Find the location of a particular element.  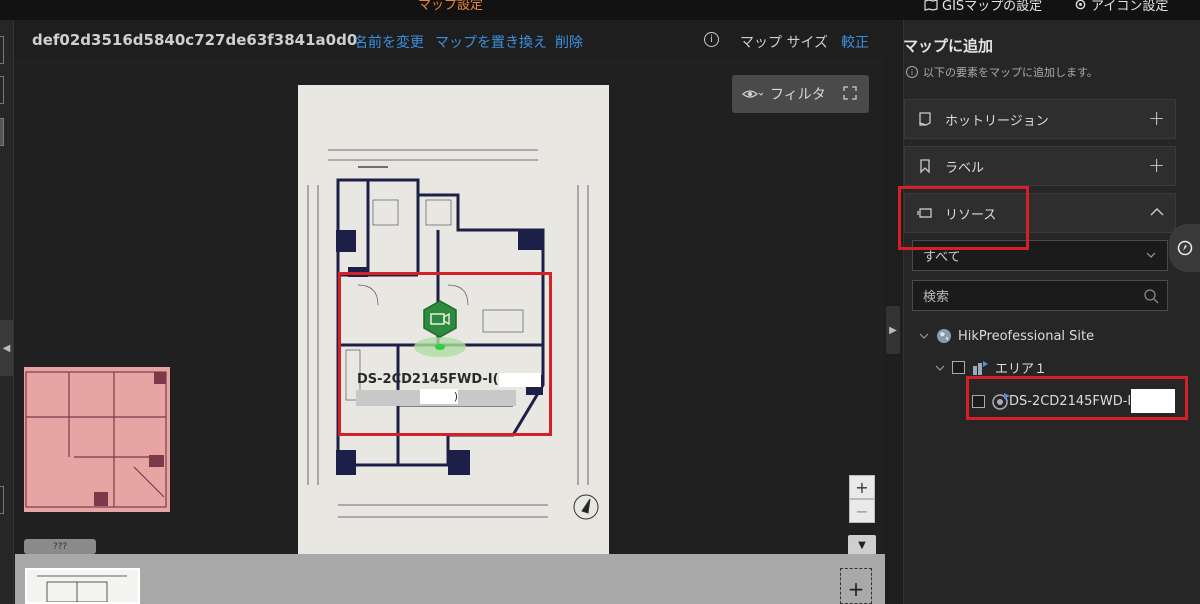

map-thumbnail is located at coordinates (82, 586).